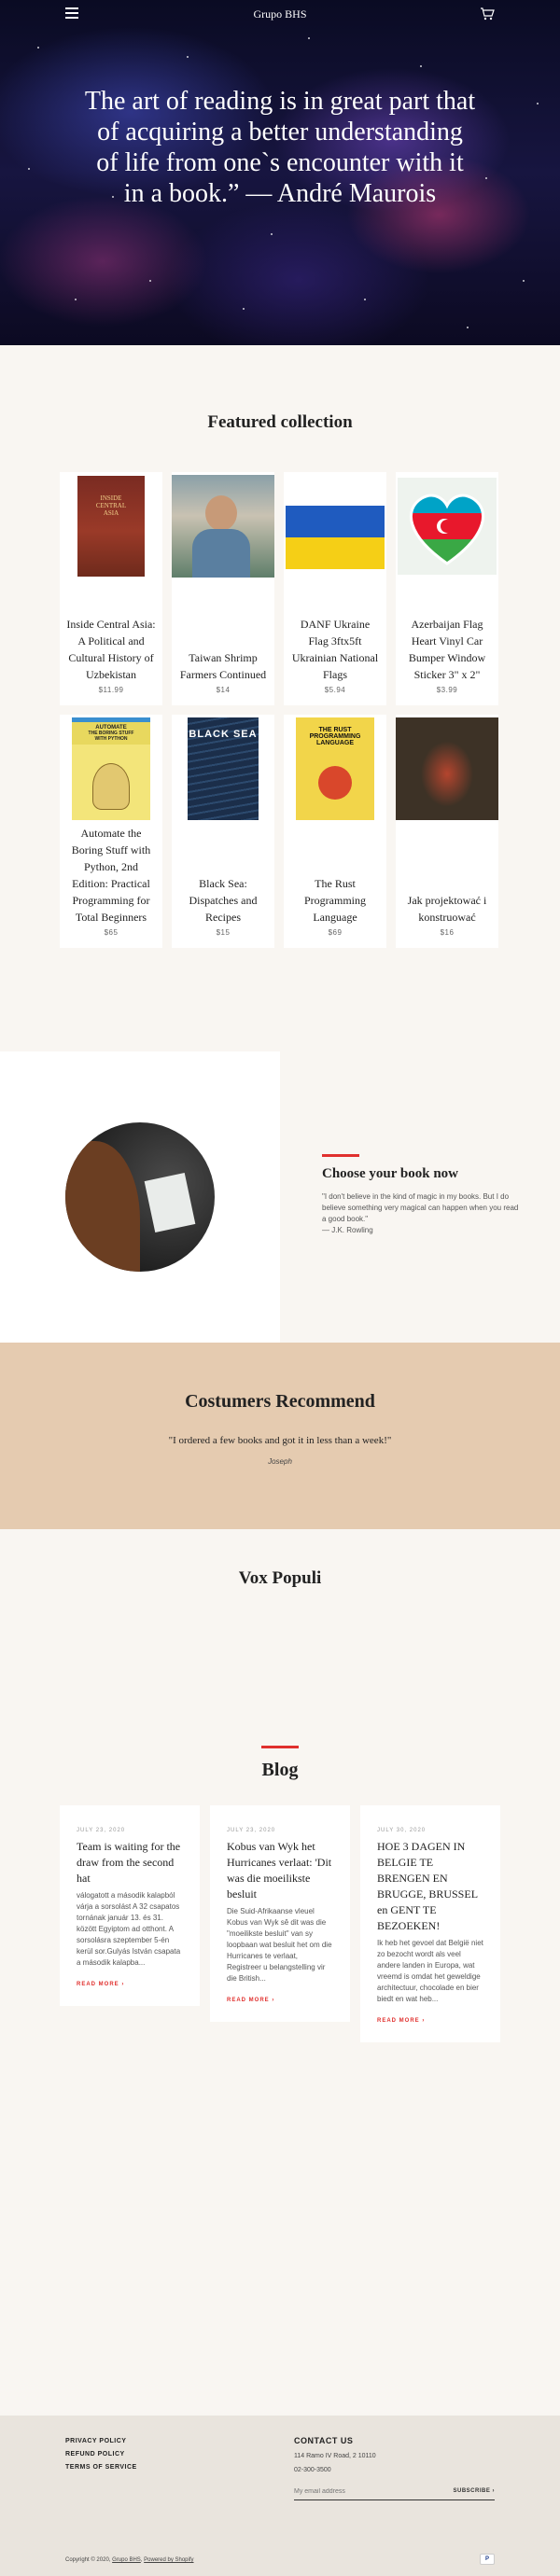 This screenshot has width=560, height=2576. I want to click on subscribe-button: SUBSCRIBE ›, so click(474, 2491).